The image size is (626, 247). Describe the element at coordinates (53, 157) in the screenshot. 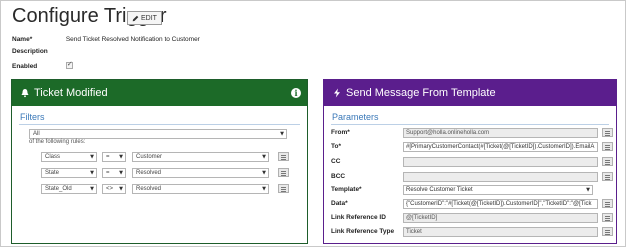

I see `rule-field-value: Class` at that location.